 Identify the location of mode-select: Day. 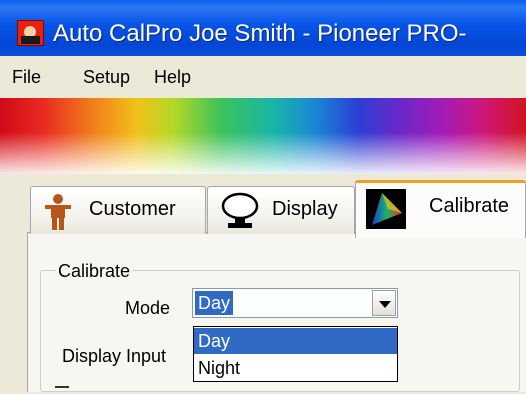
(295, 303).